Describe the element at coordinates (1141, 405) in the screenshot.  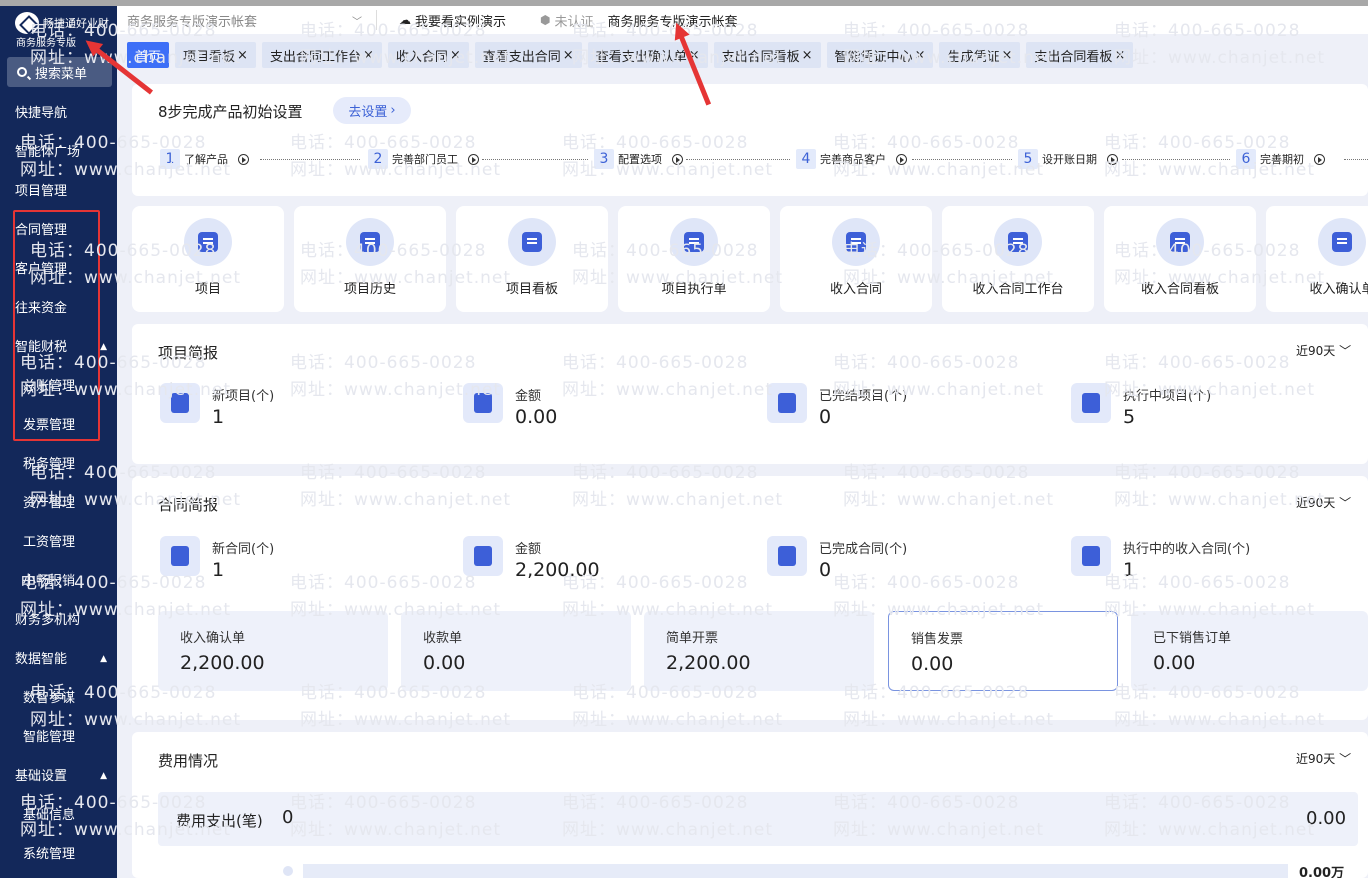
I see `stat-item: 执行中项目(个) 5` at that location.